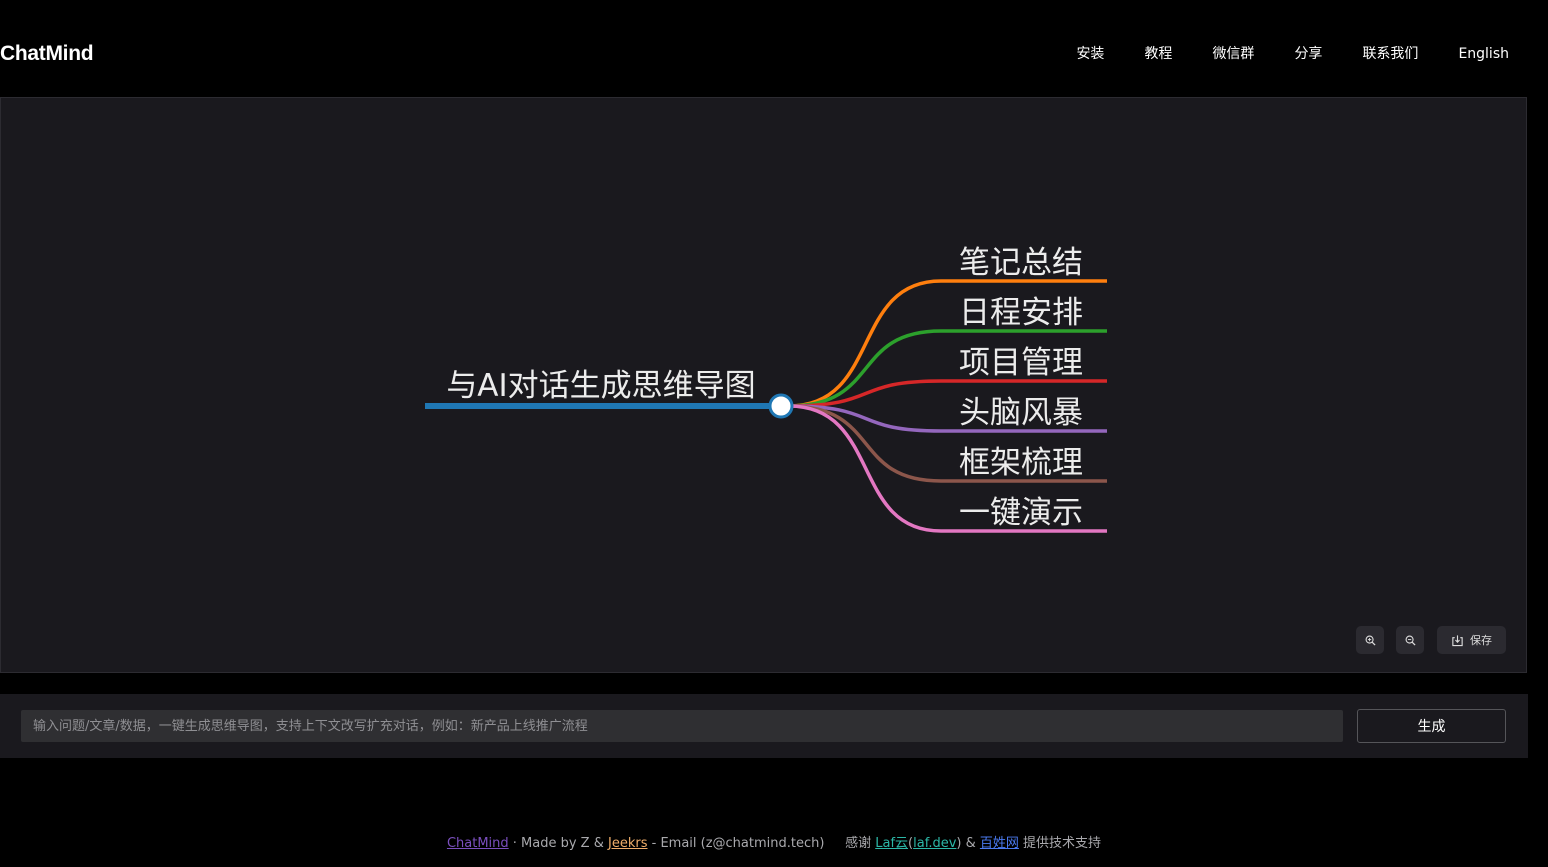 Image resolution: width=1548 pixels, height=867 pixels. I want to click on footer-support: 提供技术支持, so click(1060, 843).